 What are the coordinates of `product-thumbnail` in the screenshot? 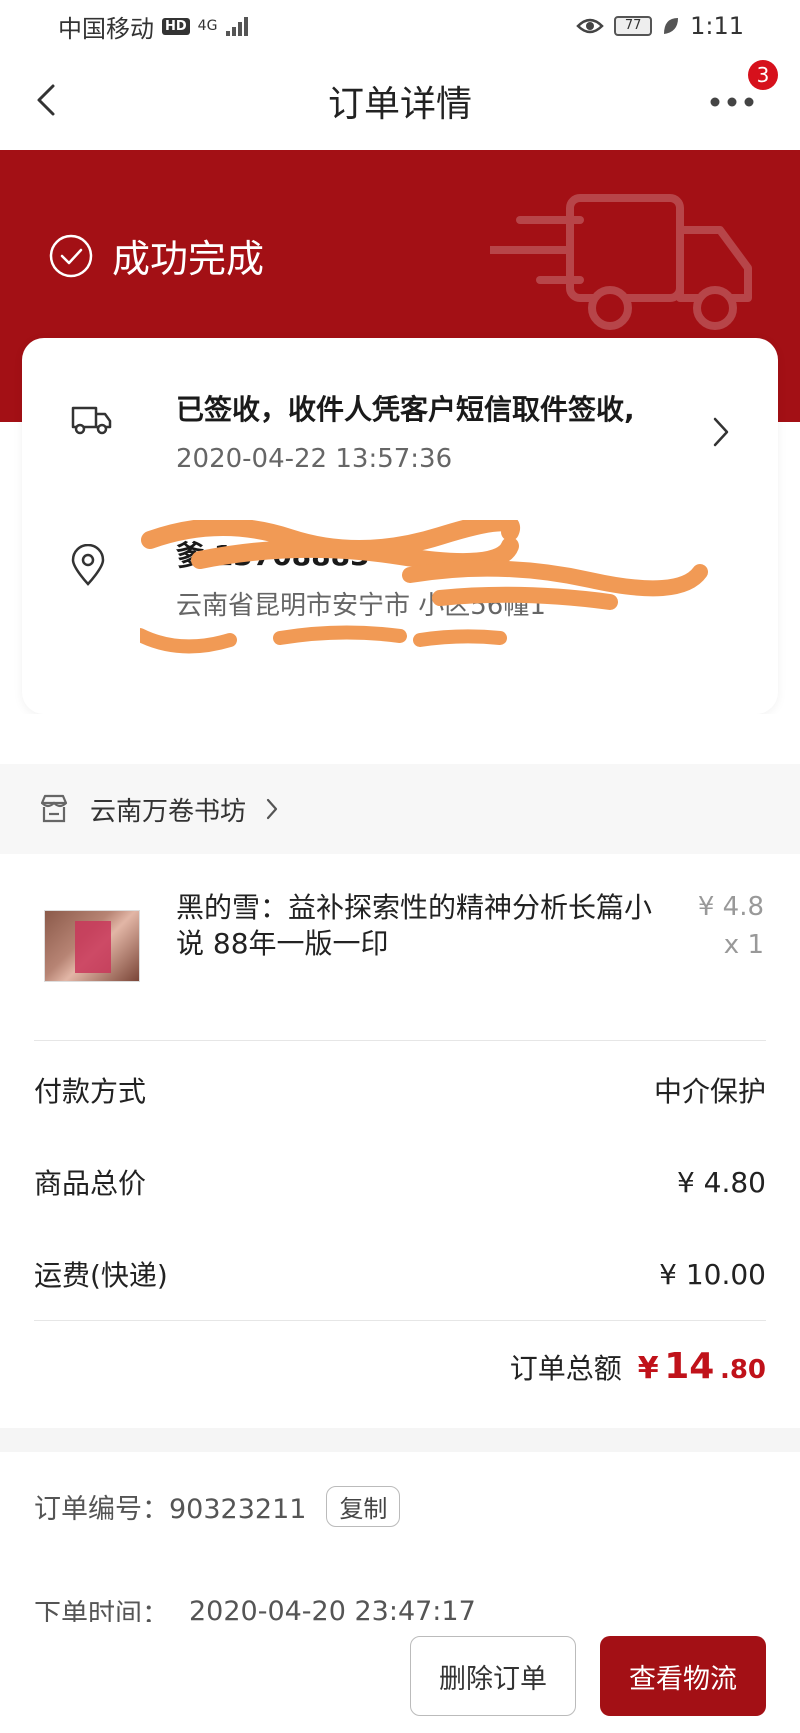 It's located at (92, 946).